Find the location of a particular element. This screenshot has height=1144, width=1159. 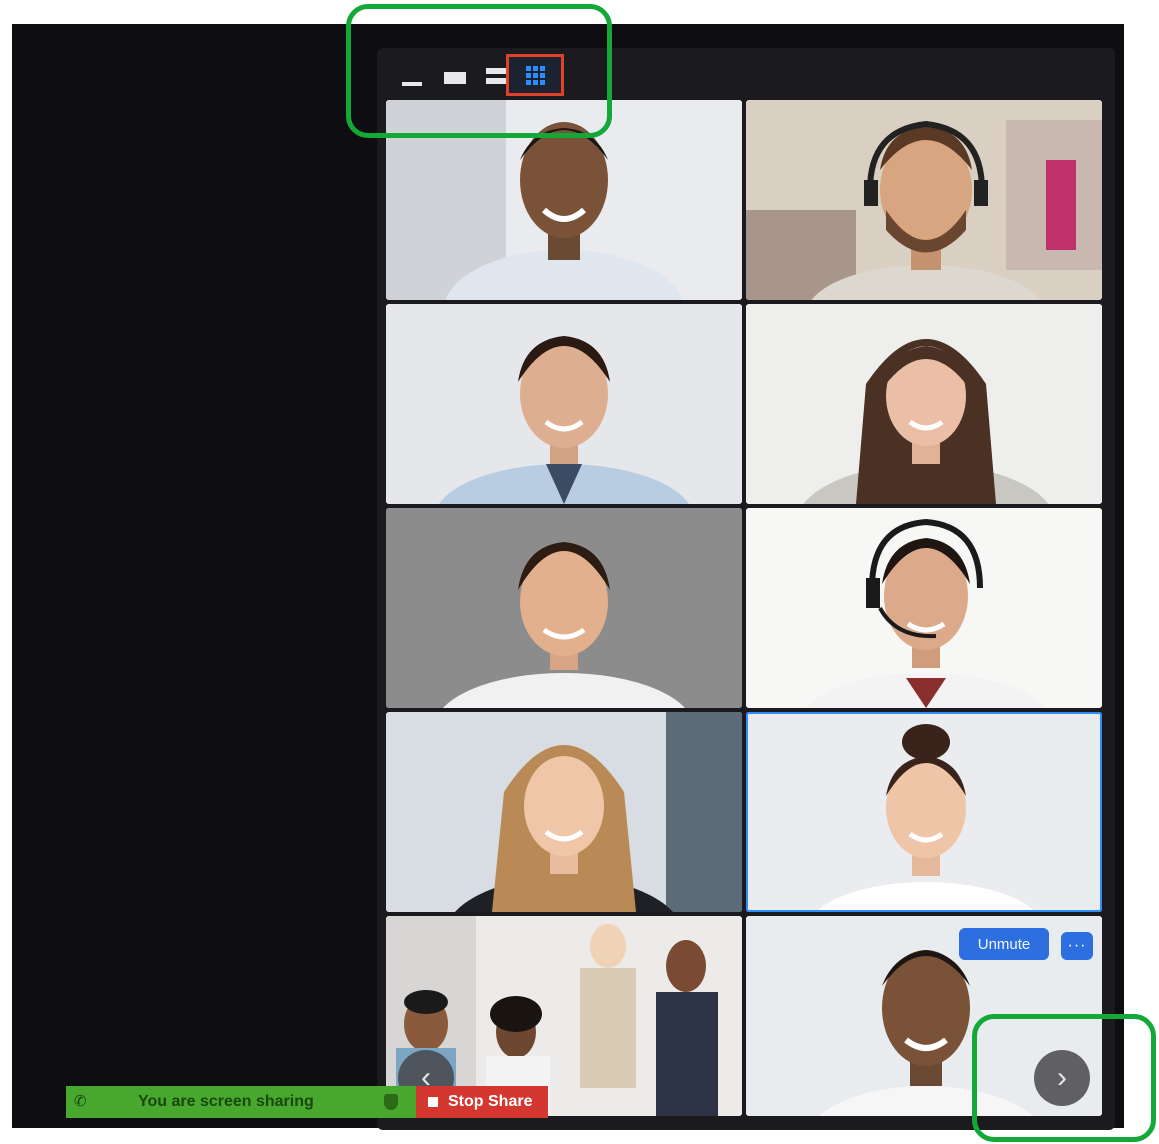

shield-icon is located at coordinates (391, 1102).